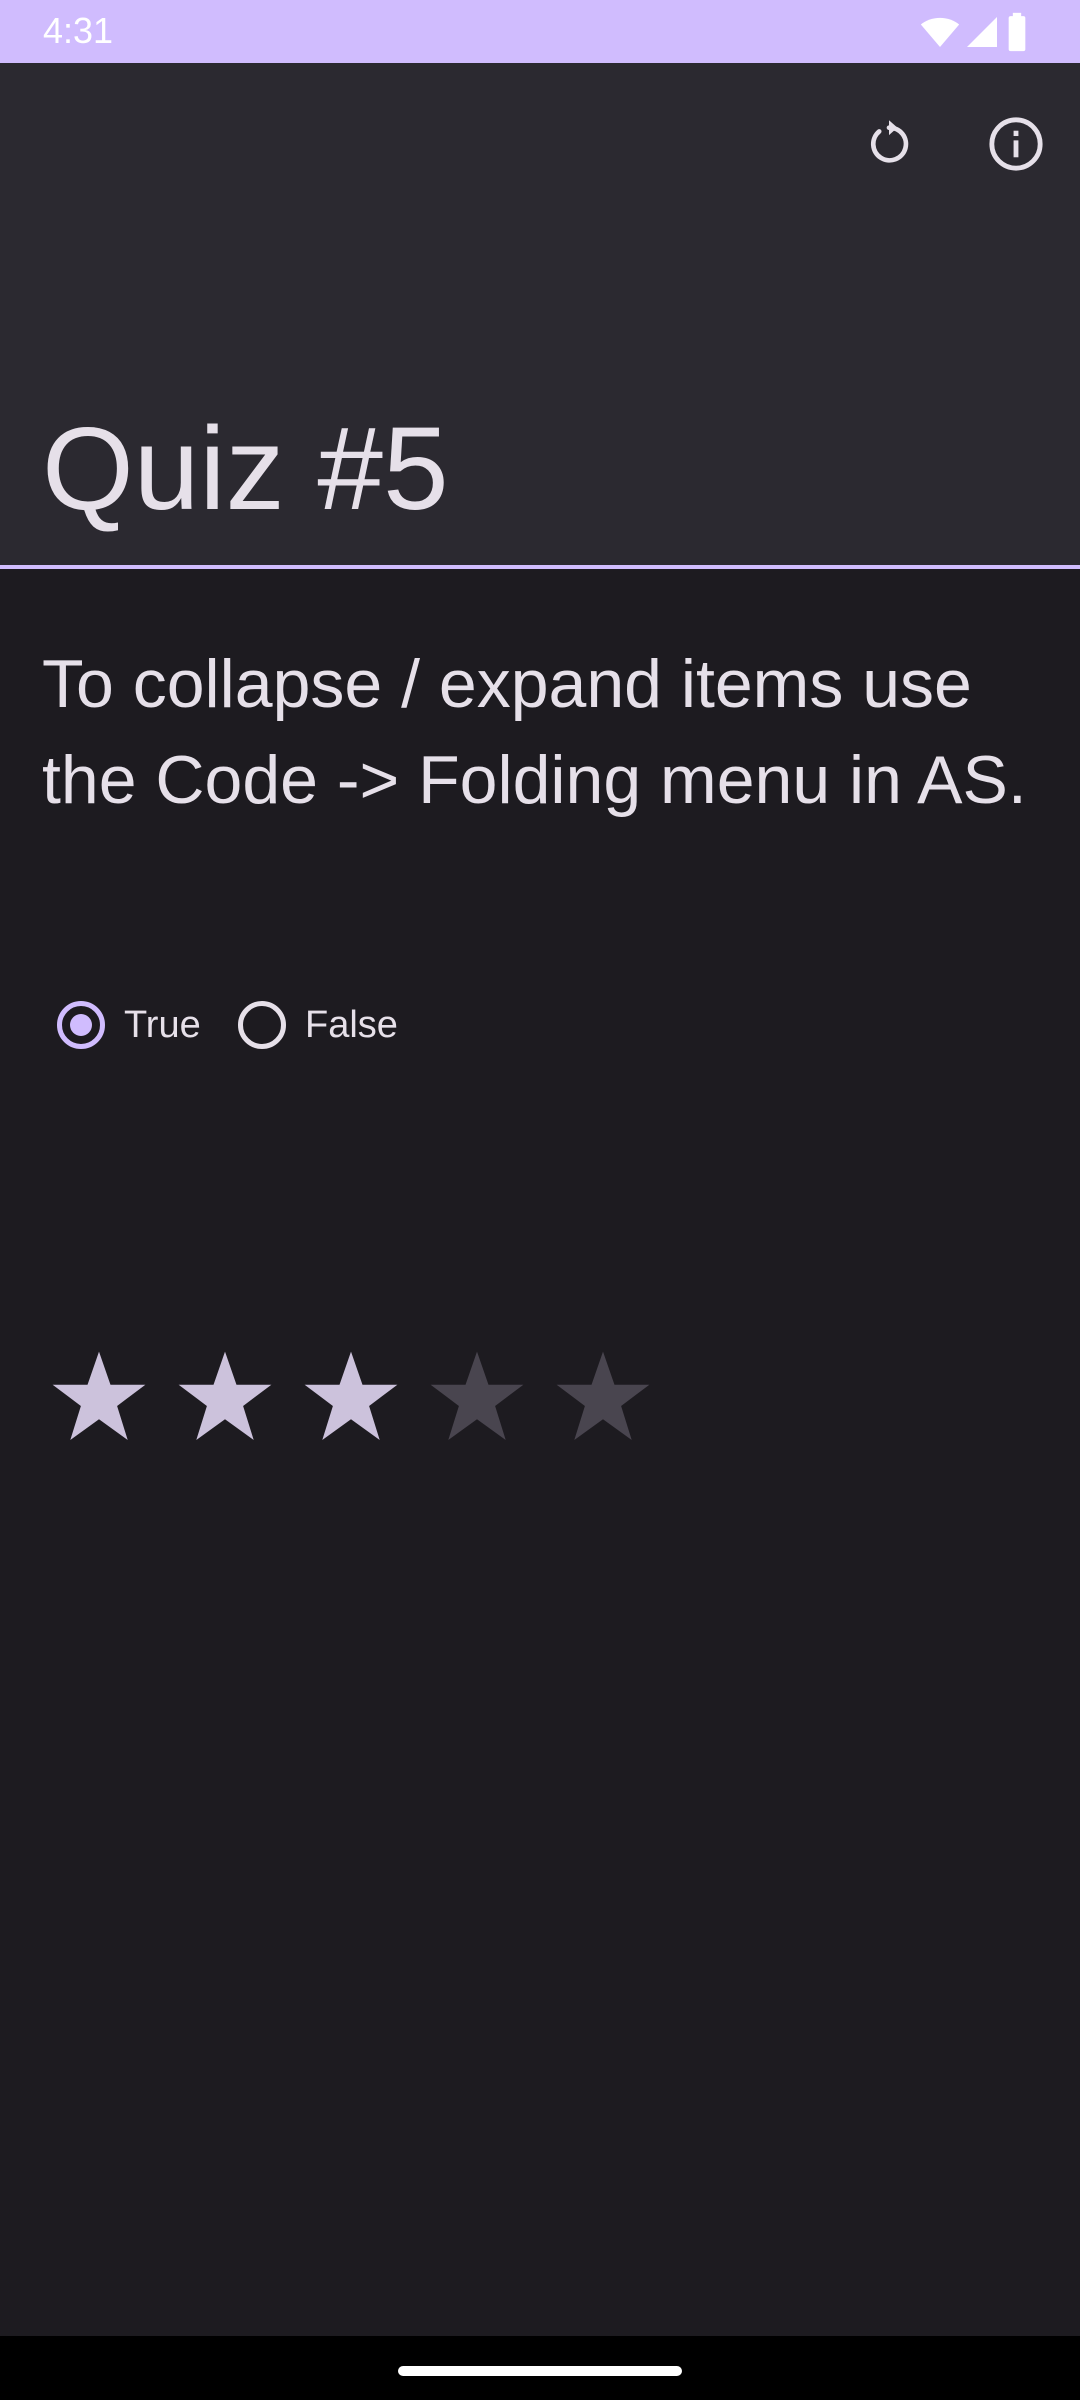 Image resolution: width=1080 pixels, height=2400 pixels. What do you see at coordinates (940, 32) in the screenshot?
I see `wifi-icon` at bounding box center [940, 32].